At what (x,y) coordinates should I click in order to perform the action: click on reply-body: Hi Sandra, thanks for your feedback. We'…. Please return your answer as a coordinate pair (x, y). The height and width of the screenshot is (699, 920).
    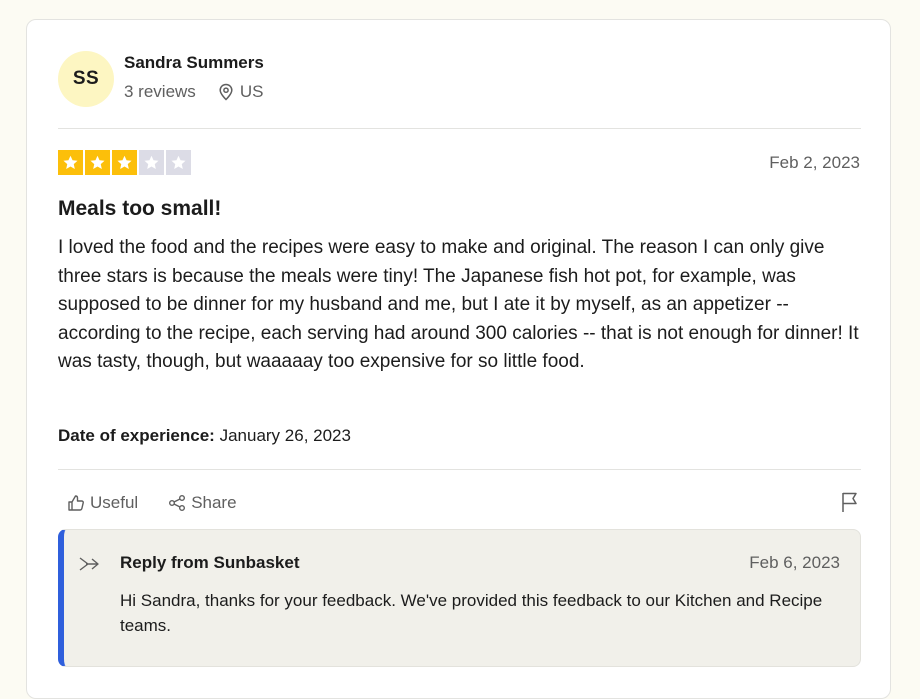
    Looking at the image, I should click on (471, 613).